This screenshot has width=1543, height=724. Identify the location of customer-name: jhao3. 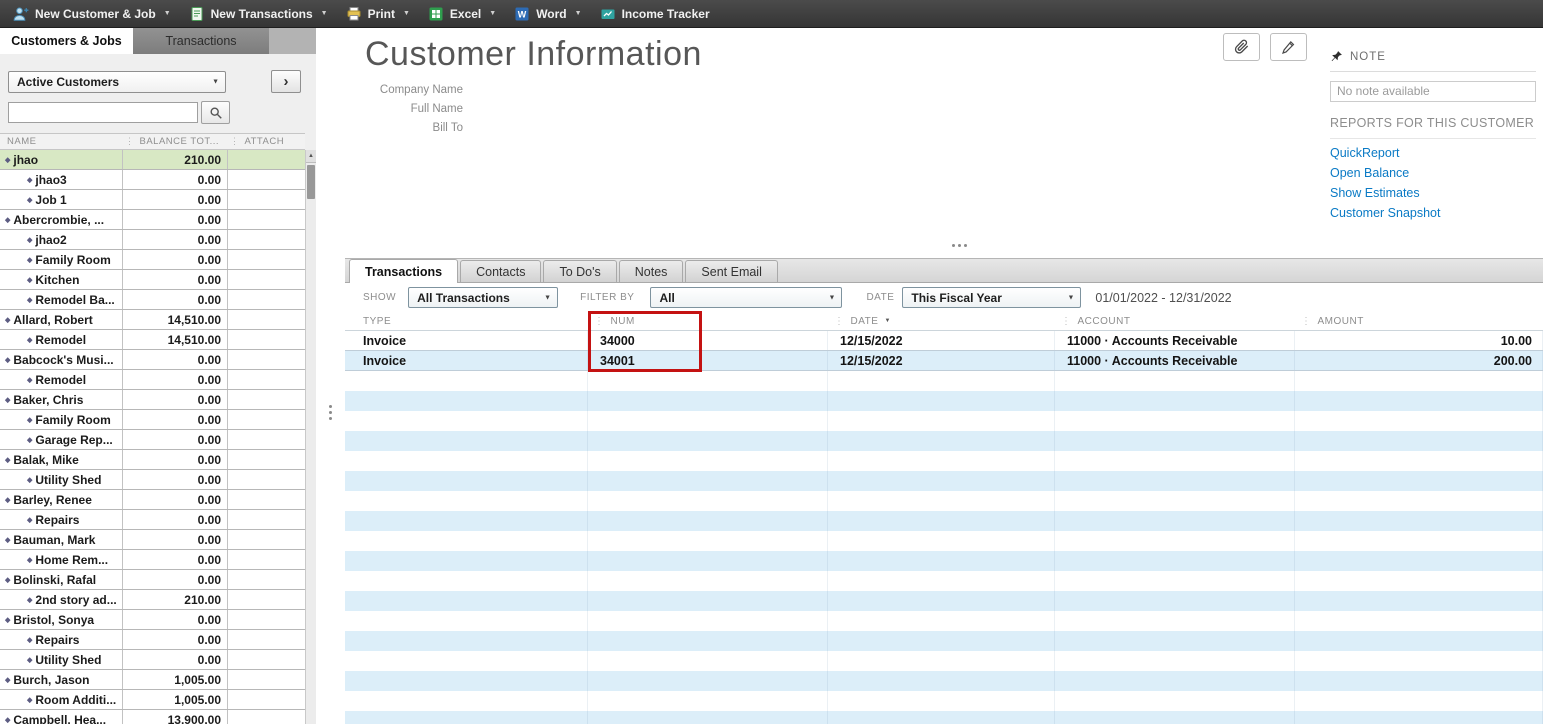
(51, 179).